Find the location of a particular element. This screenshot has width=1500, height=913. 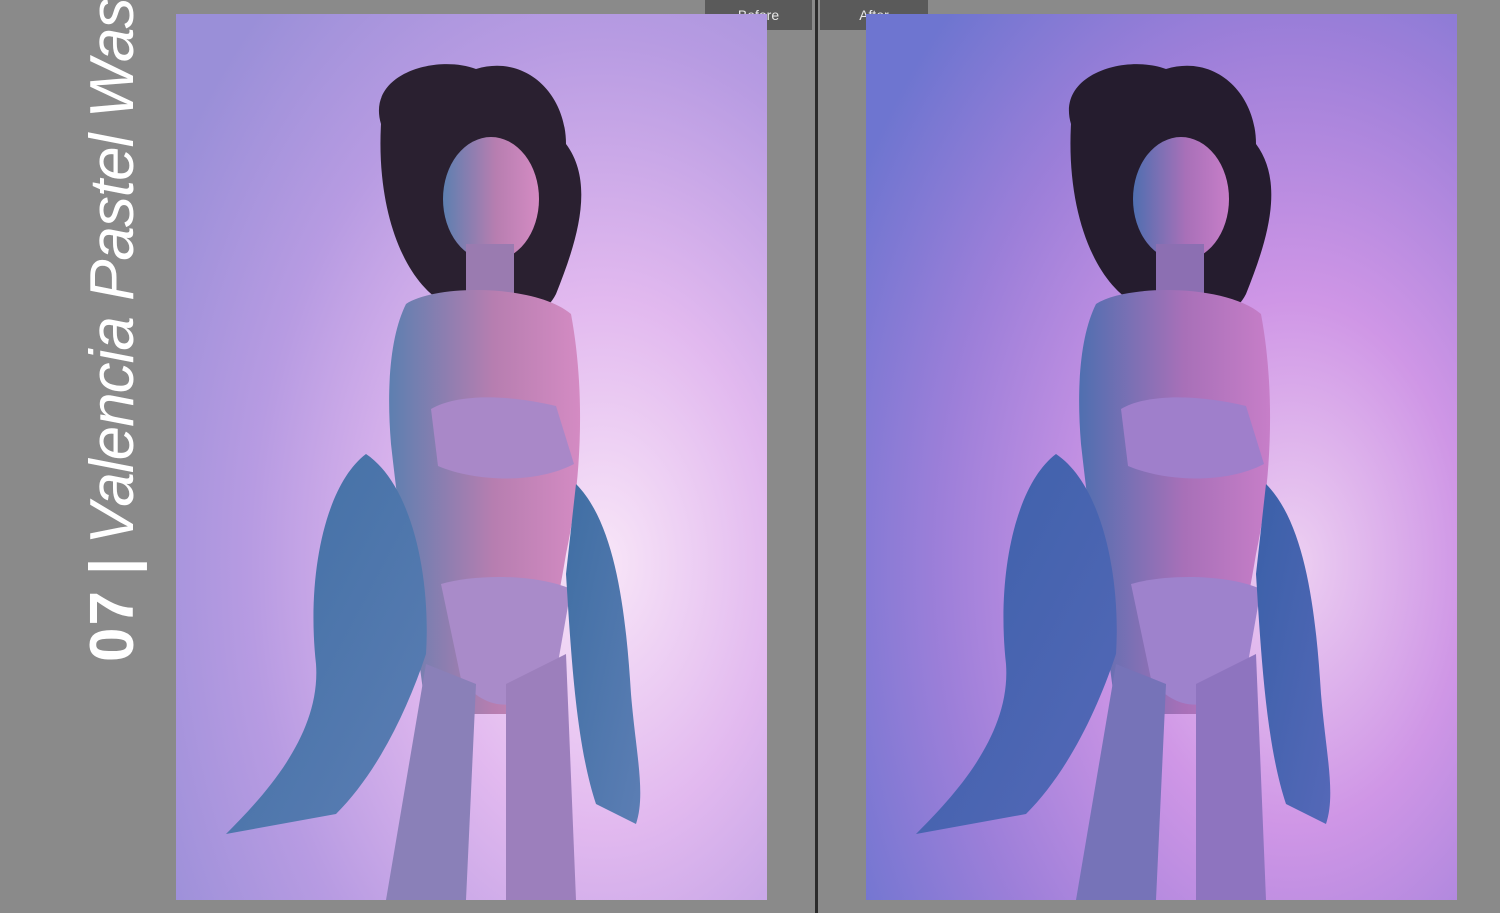

preset-title: 07 | Valencia Pastel Wash is located at coordinates (112, 331).